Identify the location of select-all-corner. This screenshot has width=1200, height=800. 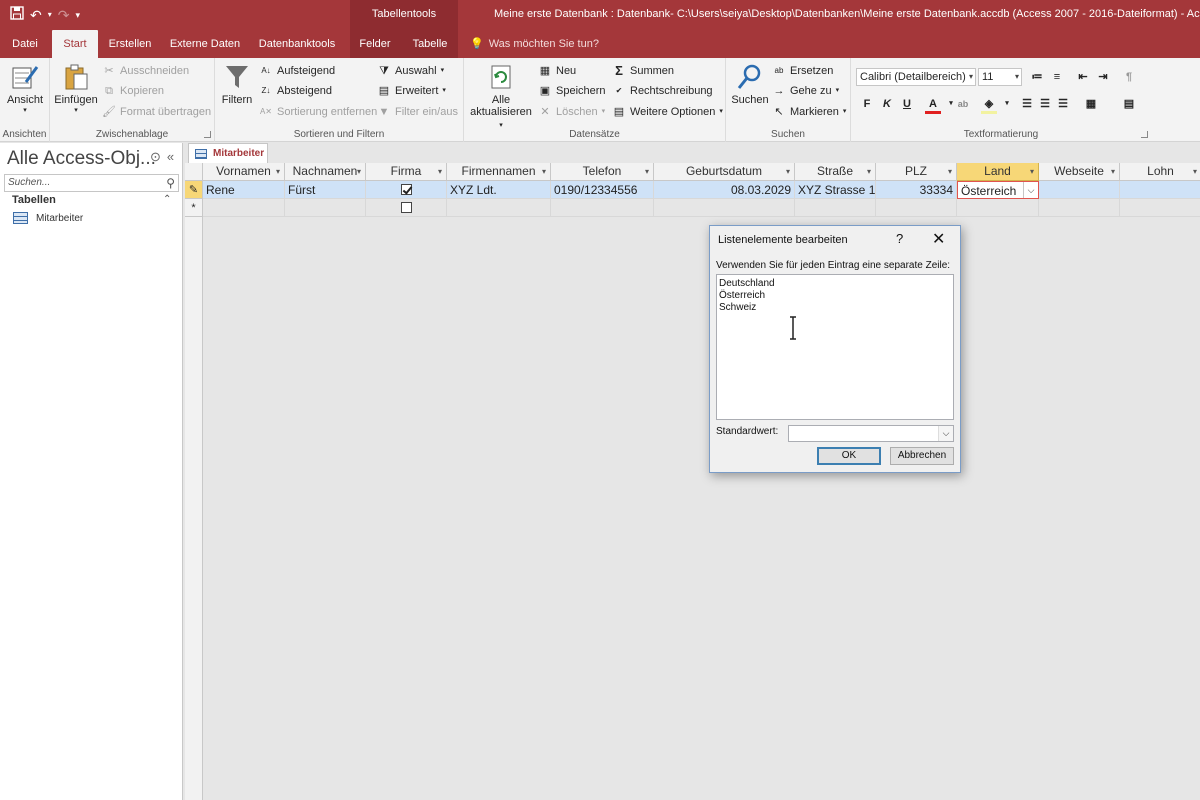
(194, 172).